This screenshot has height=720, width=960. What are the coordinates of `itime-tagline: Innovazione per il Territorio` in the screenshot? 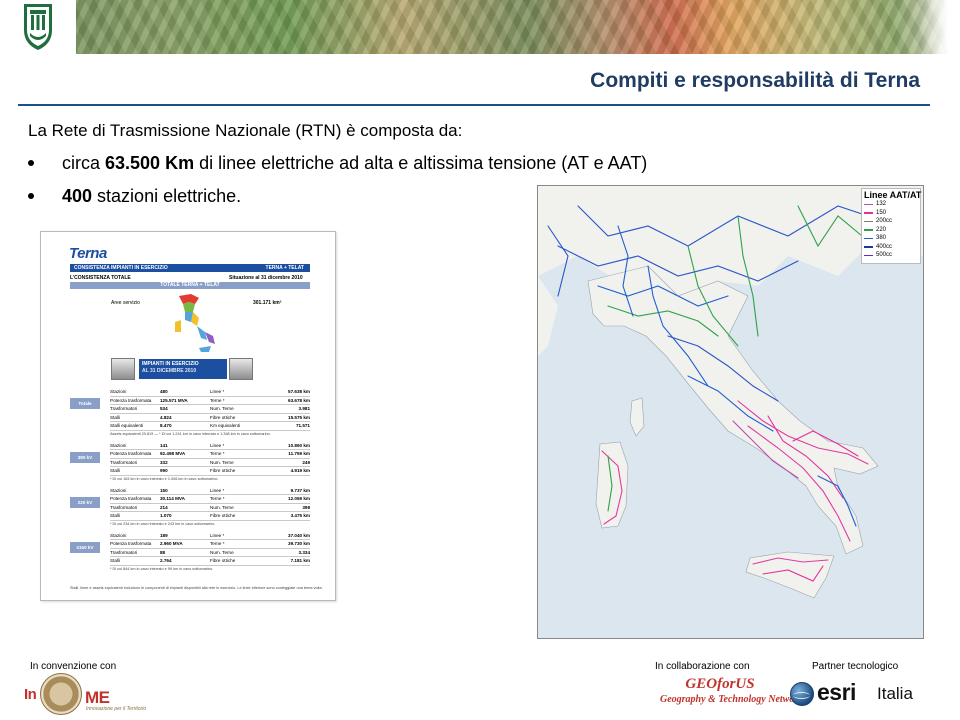 It's located at (116, 709).